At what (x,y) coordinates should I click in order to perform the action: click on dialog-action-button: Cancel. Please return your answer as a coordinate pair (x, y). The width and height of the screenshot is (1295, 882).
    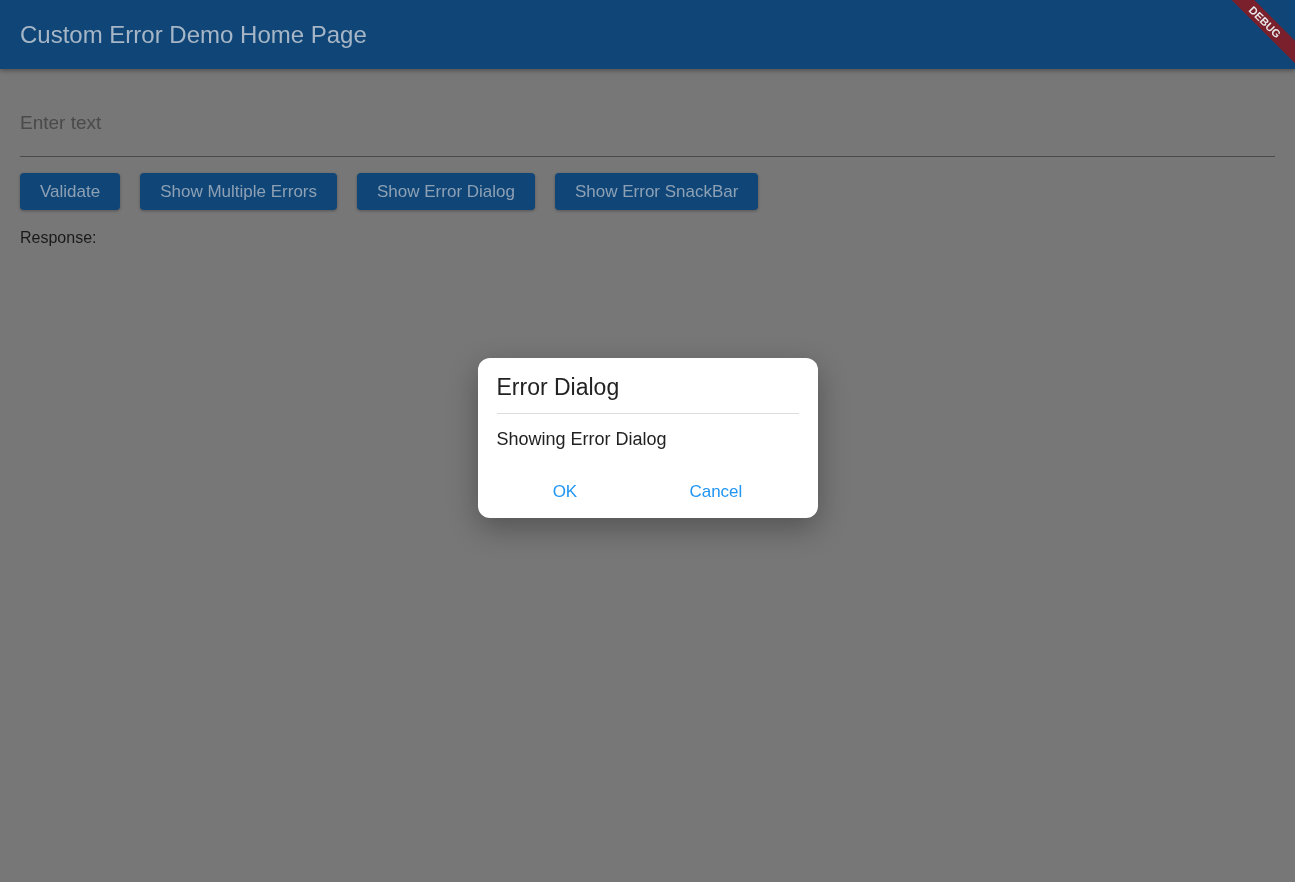
    Looking at the image, I should click on (716, 491).